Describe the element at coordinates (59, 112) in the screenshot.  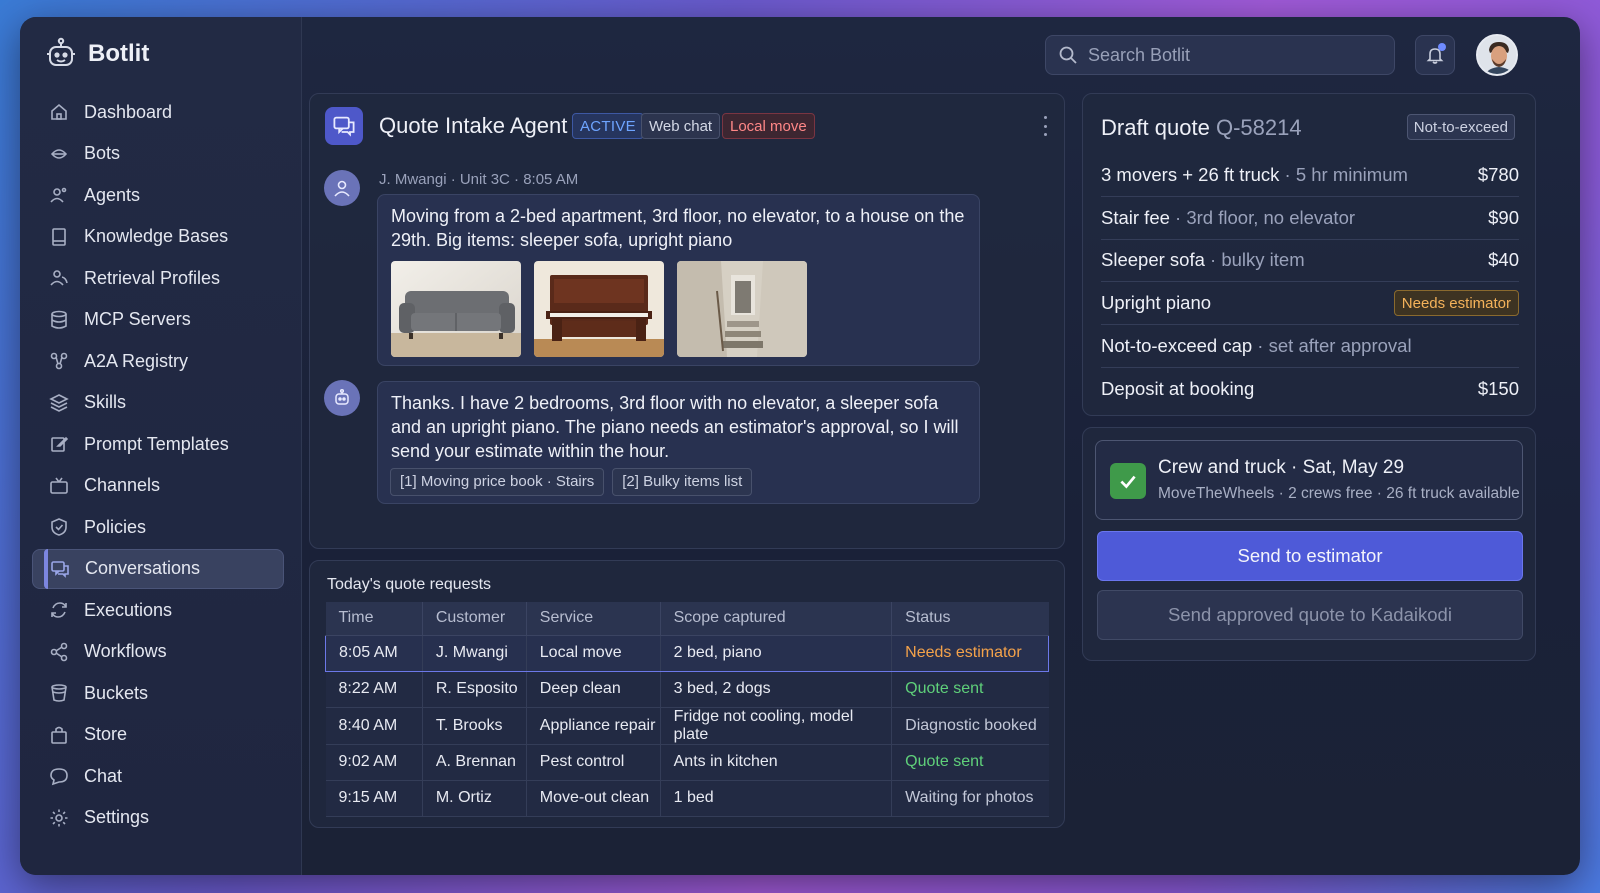
I see `home-icon` at that location.